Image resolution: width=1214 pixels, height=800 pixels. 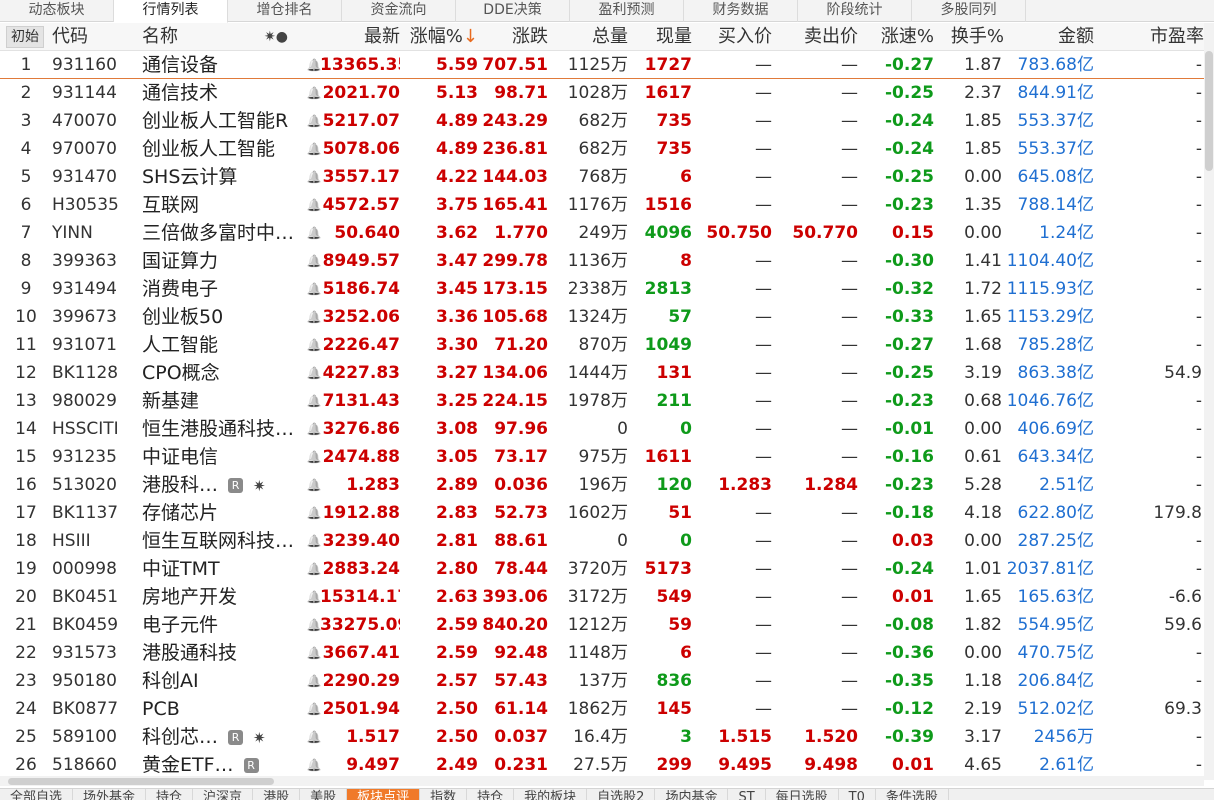 What do you see at coordinates (57, 11) in the screenshot?
I see `top-tab: 动态板块` at bounding box center [57, 11].